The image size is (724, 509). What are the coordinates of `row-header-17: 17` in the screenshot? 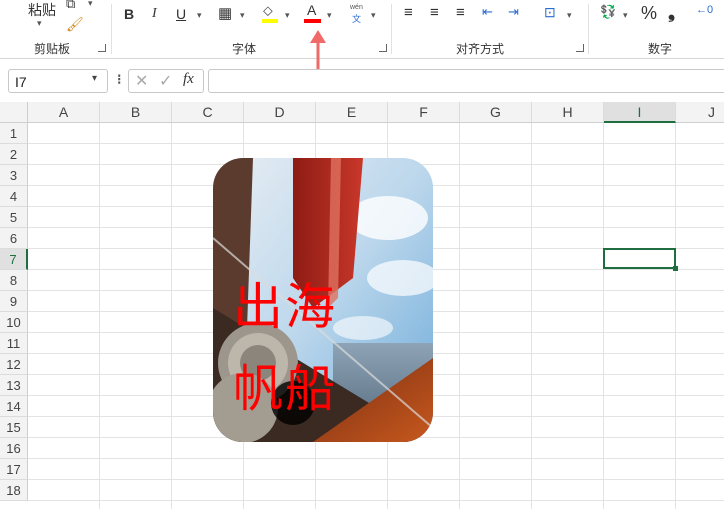 It's located at (14, 469).